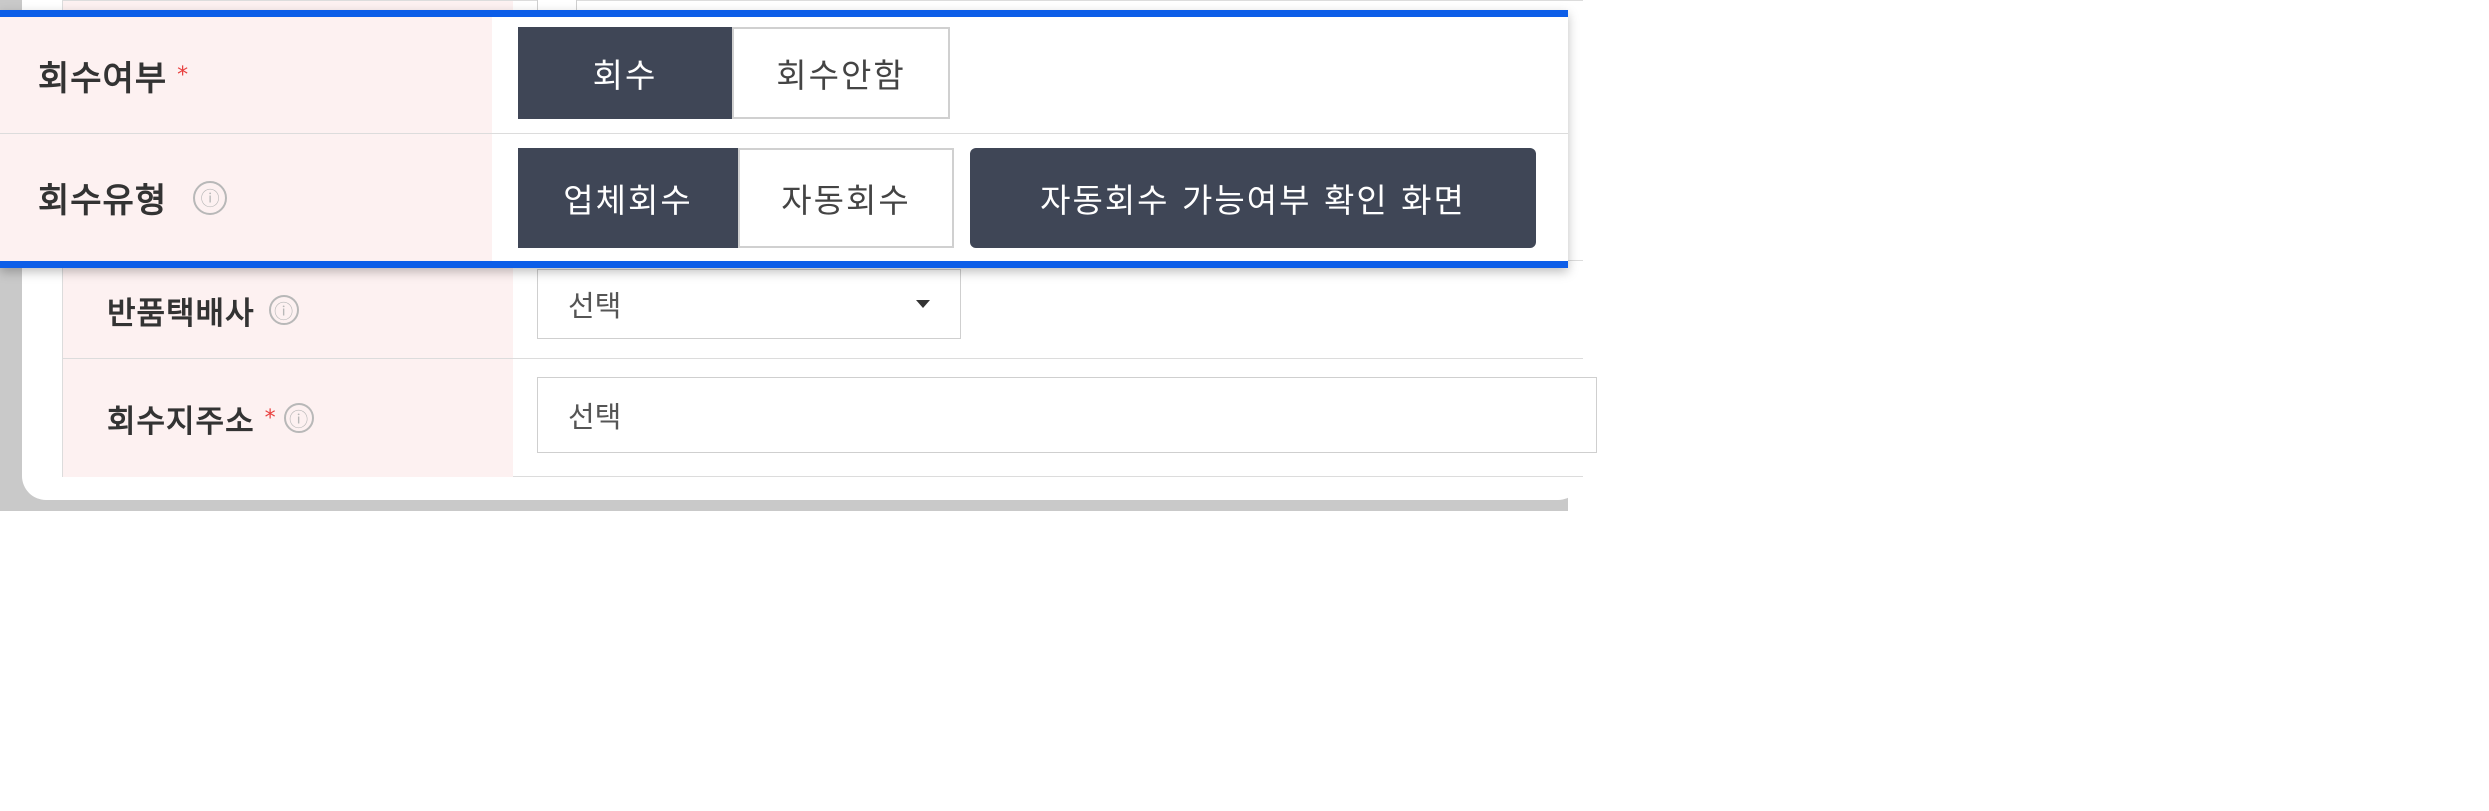 The width and height of the screenshot is (2489, 811). What do you see at coordinates (181, 313) in the screenshot?
I see `return-courier-label: 반품택배사` at bounding box center [181, 313].